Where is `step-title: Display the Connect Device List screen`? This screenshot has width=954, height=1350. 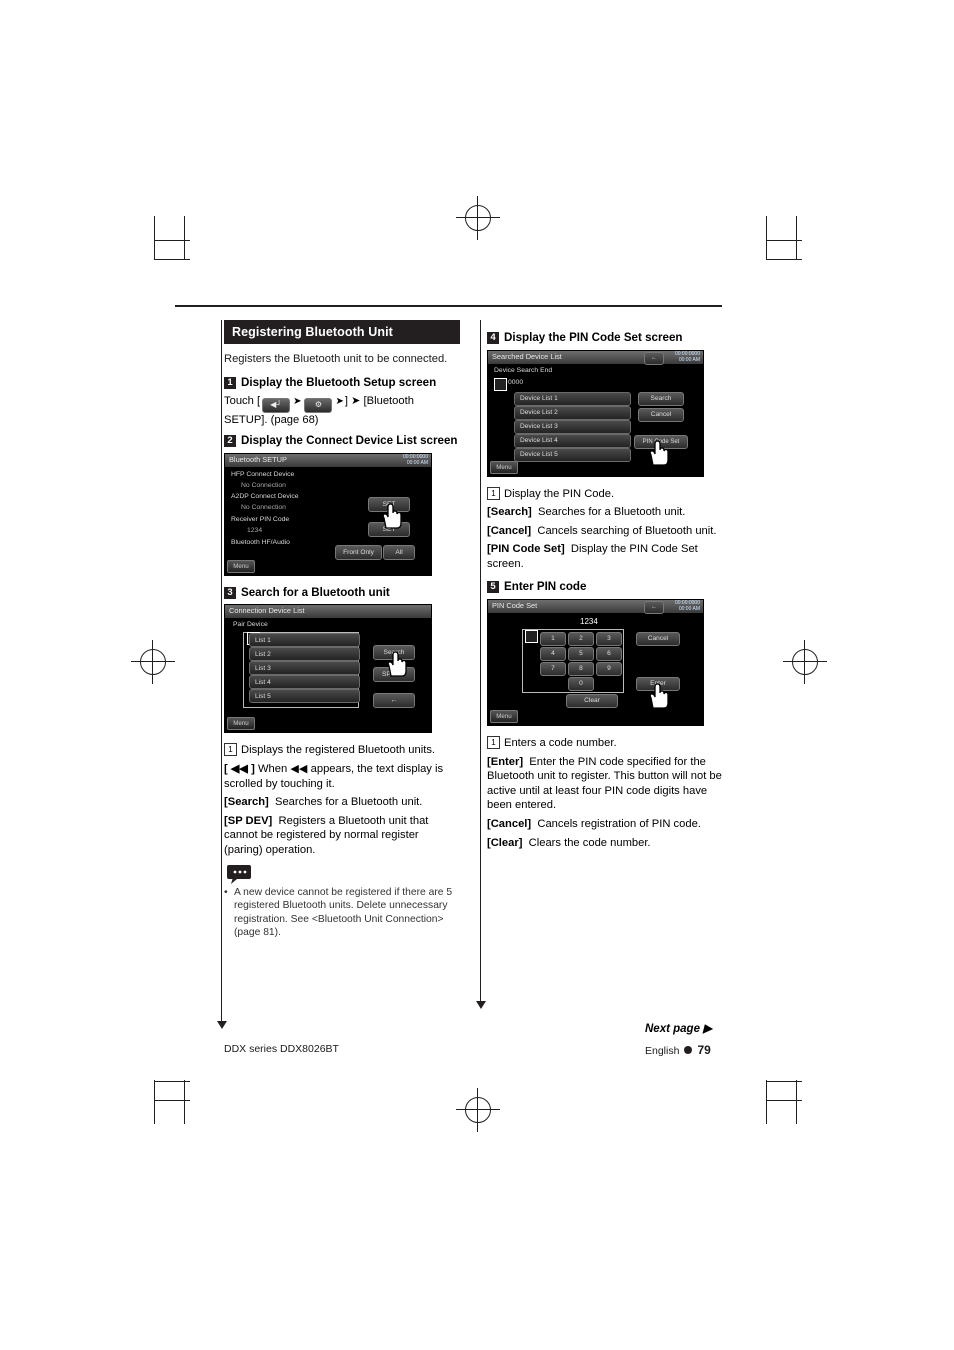 step-title: Display the Connect Device List screen is located at coordinates (349, 441).